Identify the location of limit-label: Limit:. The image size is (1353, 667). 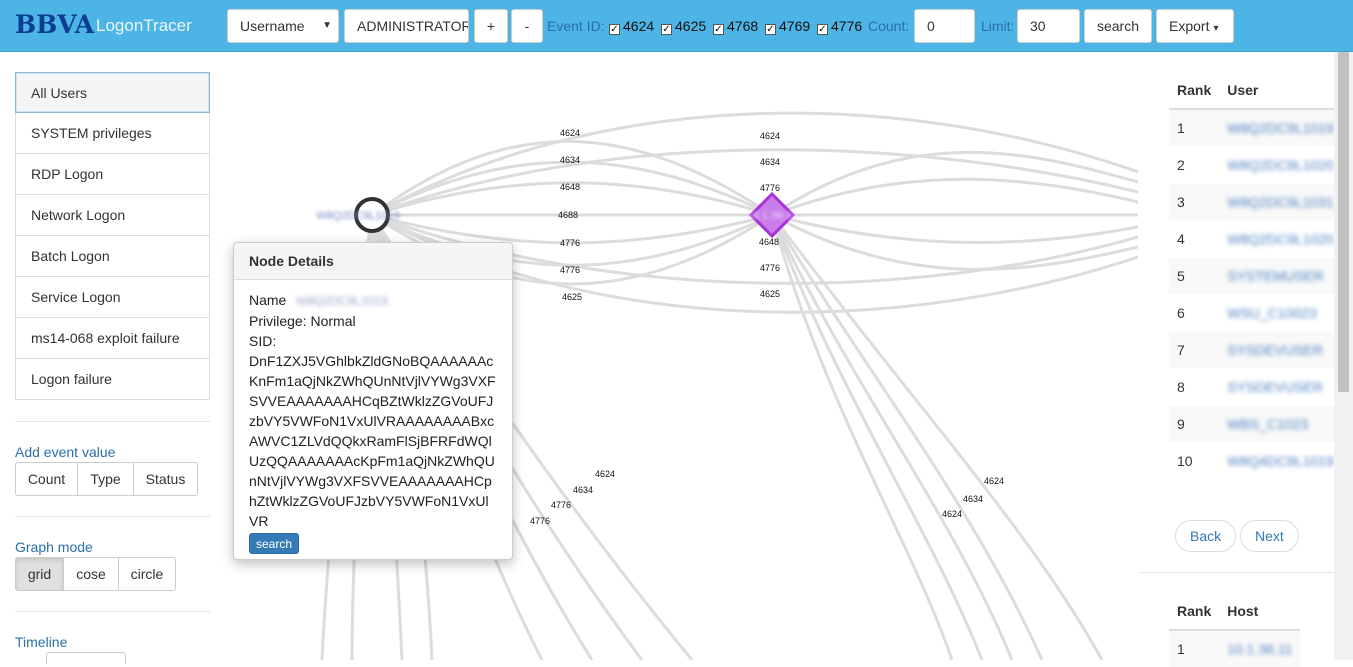
(998, 26).